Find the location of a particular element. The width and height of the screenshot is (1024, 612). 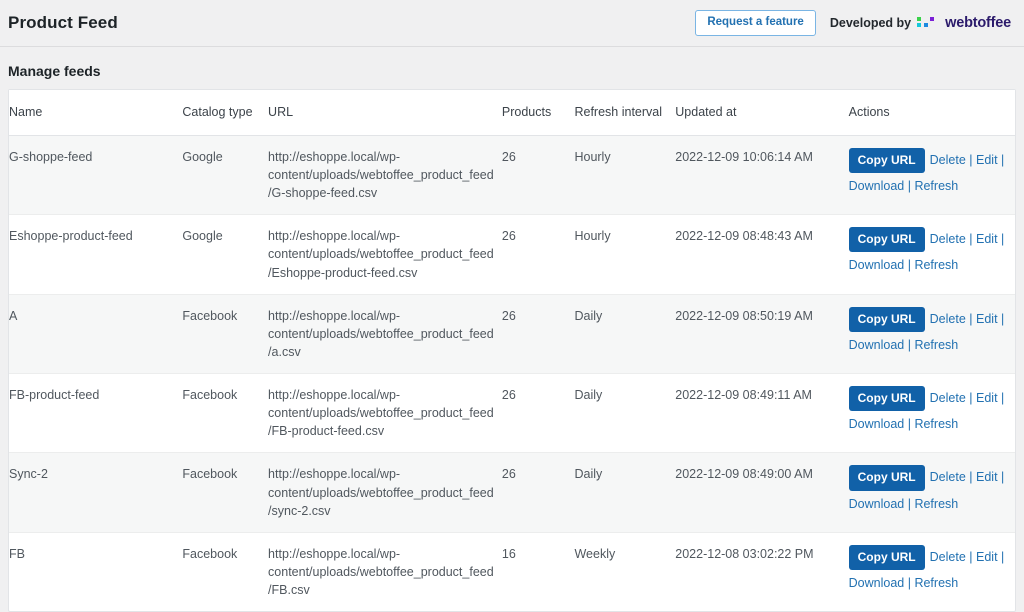

column-header-products: Products is located at coordinates (538, 113).